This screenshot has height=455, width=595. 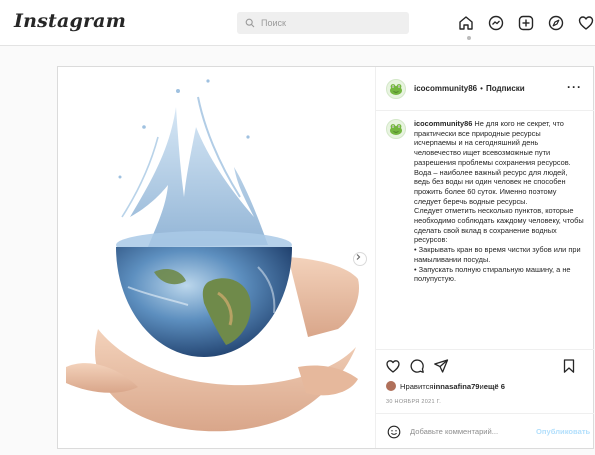 I want to click on next-arrow-icon, so click(x=358, y=257).